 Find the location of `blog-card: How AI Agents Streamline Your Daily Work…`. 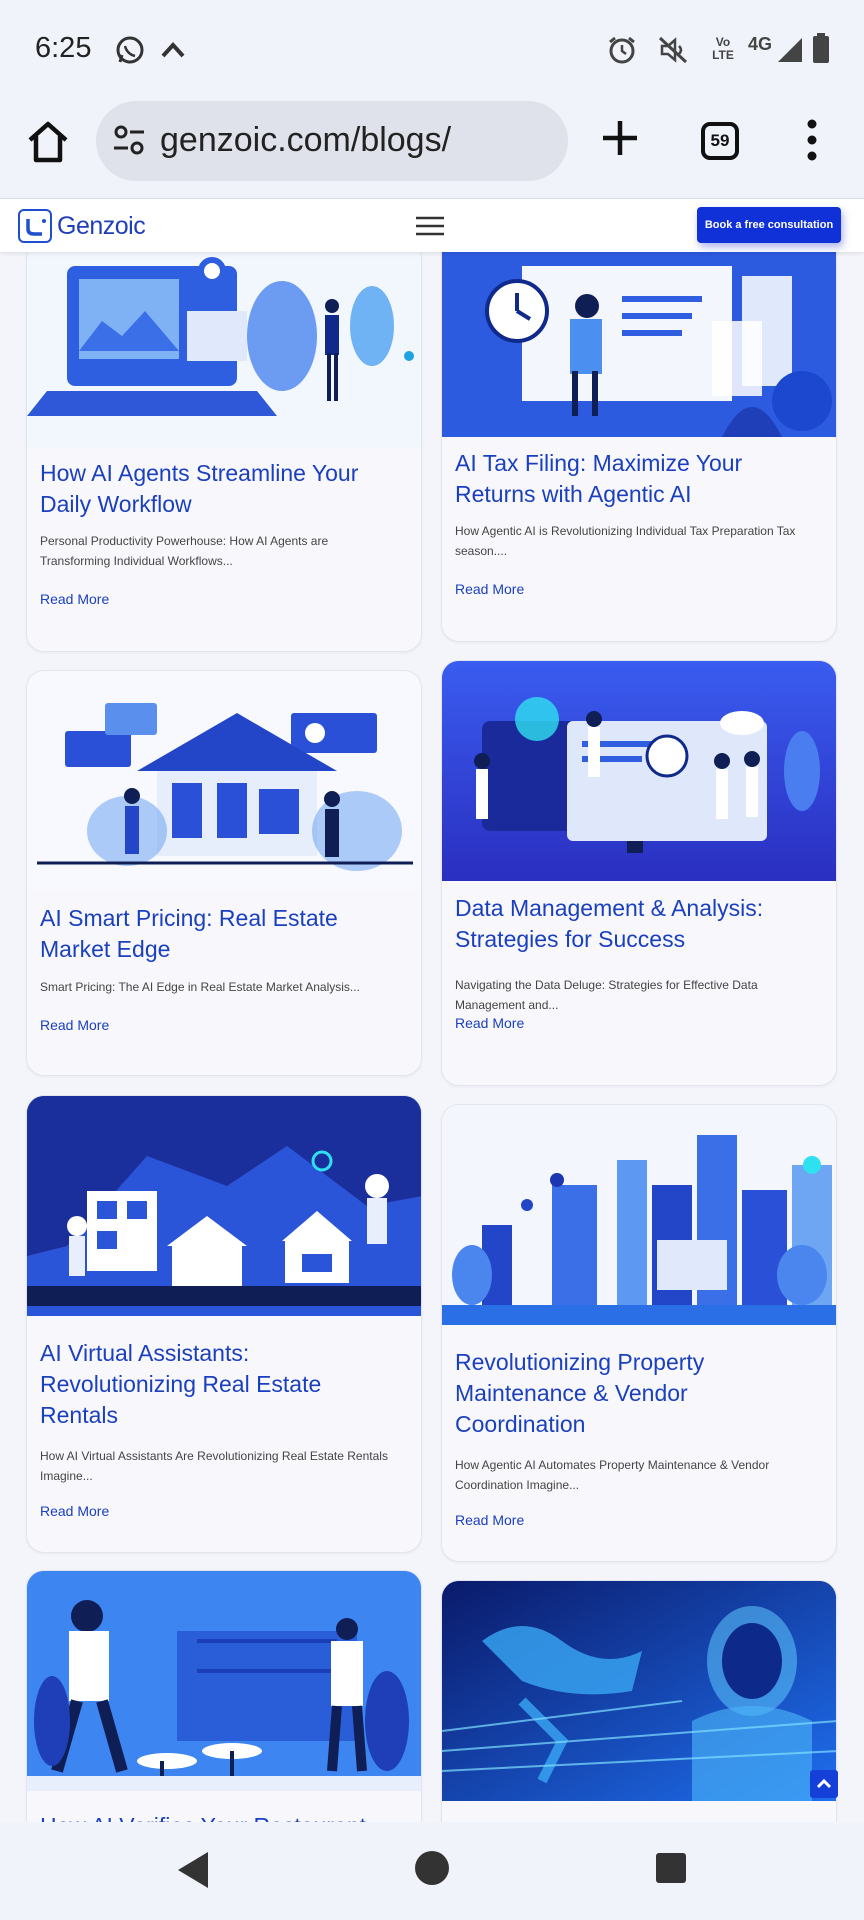

blog-card: How AI Agents Streamline Your Daily Work… is located at coordinates (224, 452).